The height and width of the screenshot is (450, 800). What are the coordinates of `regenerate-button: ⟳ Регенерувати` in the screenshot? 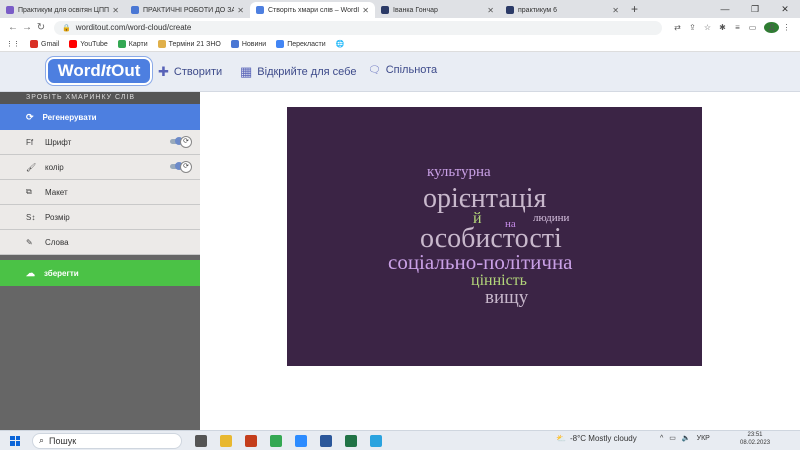 It's located at (100, 117).